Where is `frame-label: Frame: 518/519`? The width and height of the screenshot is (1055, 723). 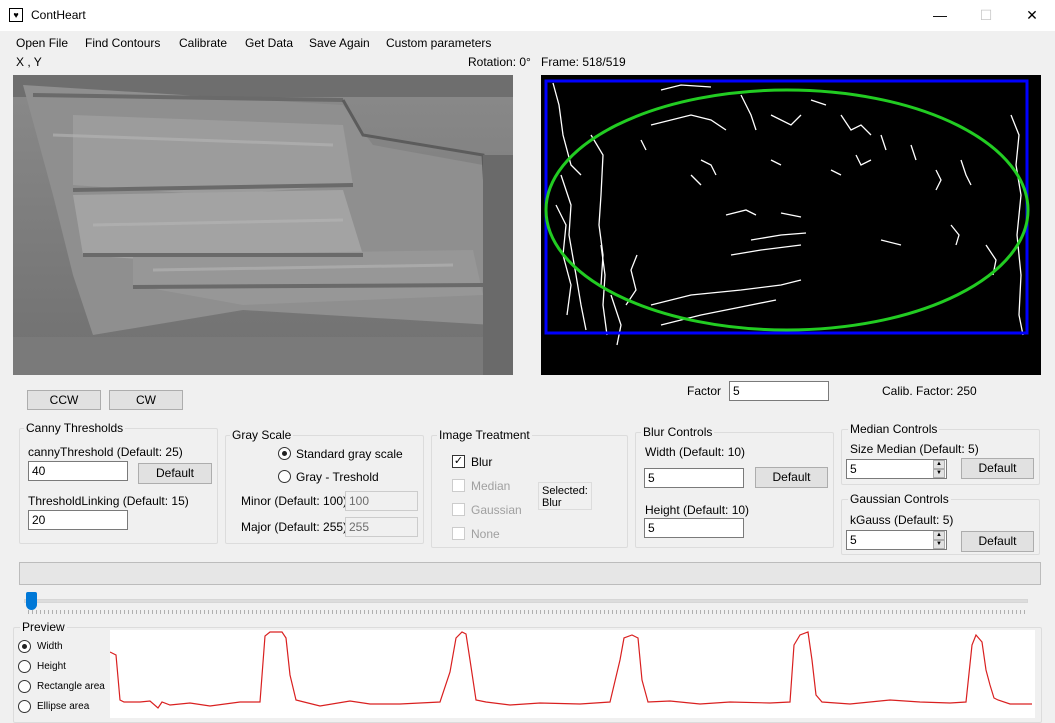
frame-label: Frame: 518/519 is located at coordinates (583, 62).